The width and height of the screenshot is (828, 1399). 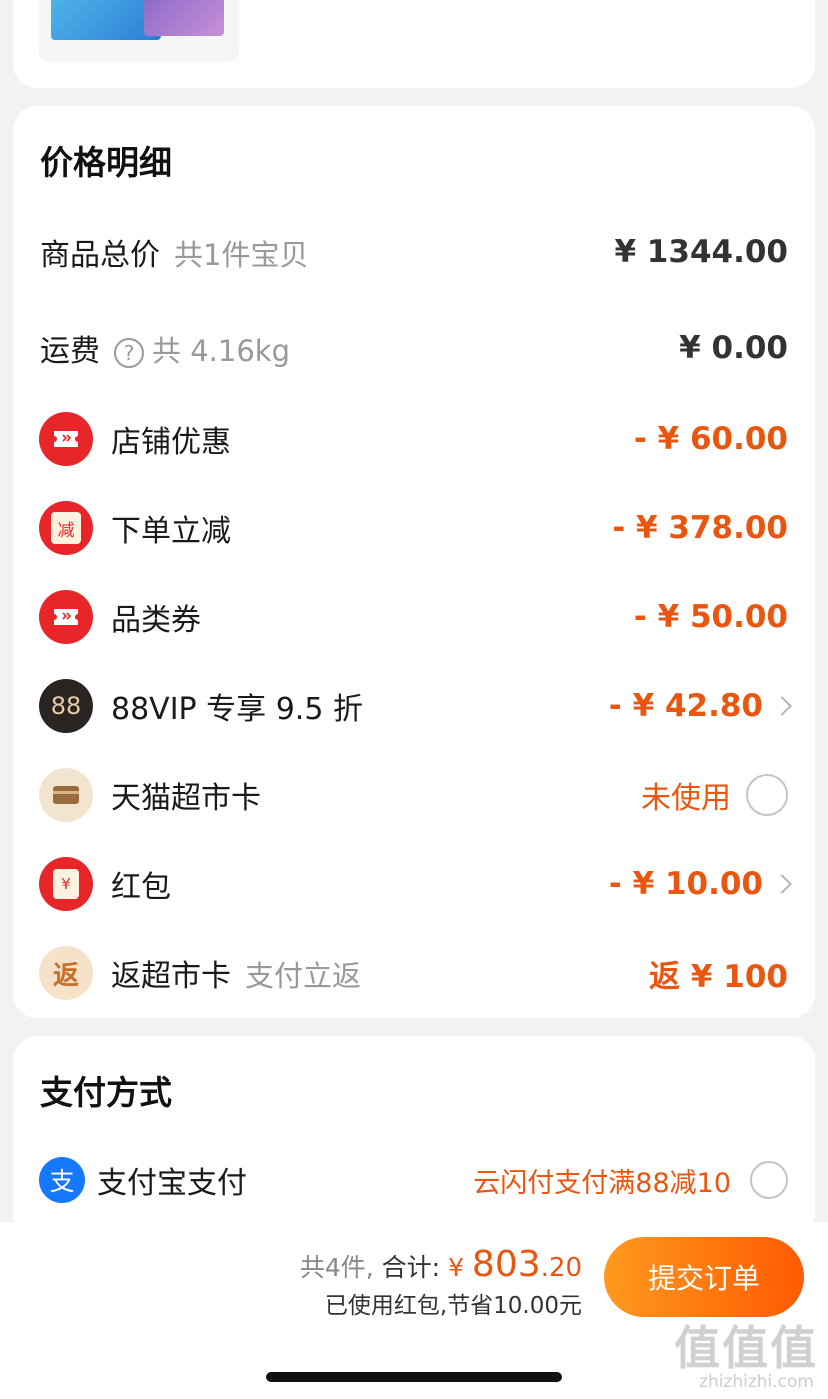 What do you see at coordinates (506, 1264) in the screenshot?
I see `total-amount-int: 803` at bounding box center [506, 1264].